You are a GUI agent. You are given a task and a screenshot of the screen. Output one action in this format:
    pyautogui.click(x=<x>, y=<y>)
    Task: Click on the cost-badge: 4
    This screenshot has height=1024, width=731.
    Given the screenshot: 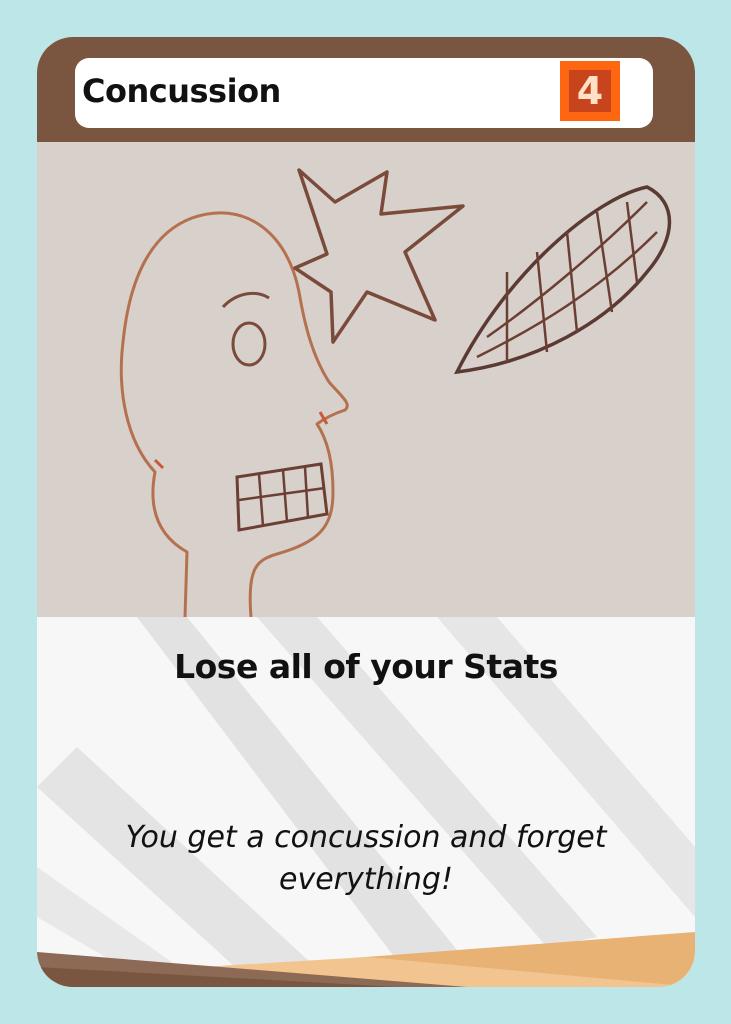 What is the action you would take?
    pyautogui.click(x=590, y=91)
    